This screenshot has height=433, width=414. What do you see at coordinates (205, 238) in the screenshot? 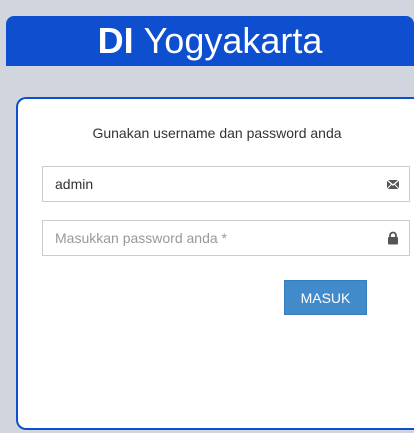
I see `password-input` at bounding box center [205, 238].